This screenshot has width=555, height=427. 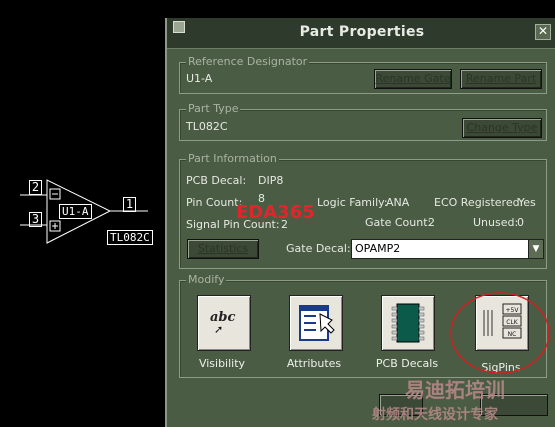 What do you see at coordinates (275, 212) in the screenshot?
I see `eda365-watermark: EDA365` at bounding box center [275, 212].